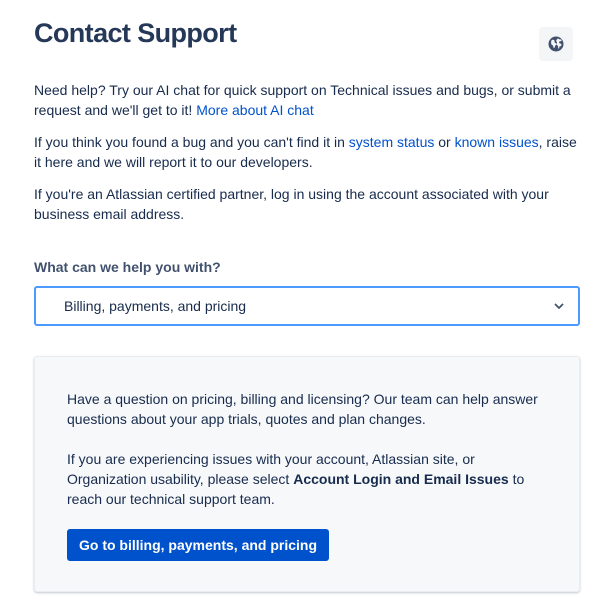  Describe the element at coordinates (155, 306) in the screenshot. I see `help-topic-selected-value: Billing, payments, and pricing` at that location.